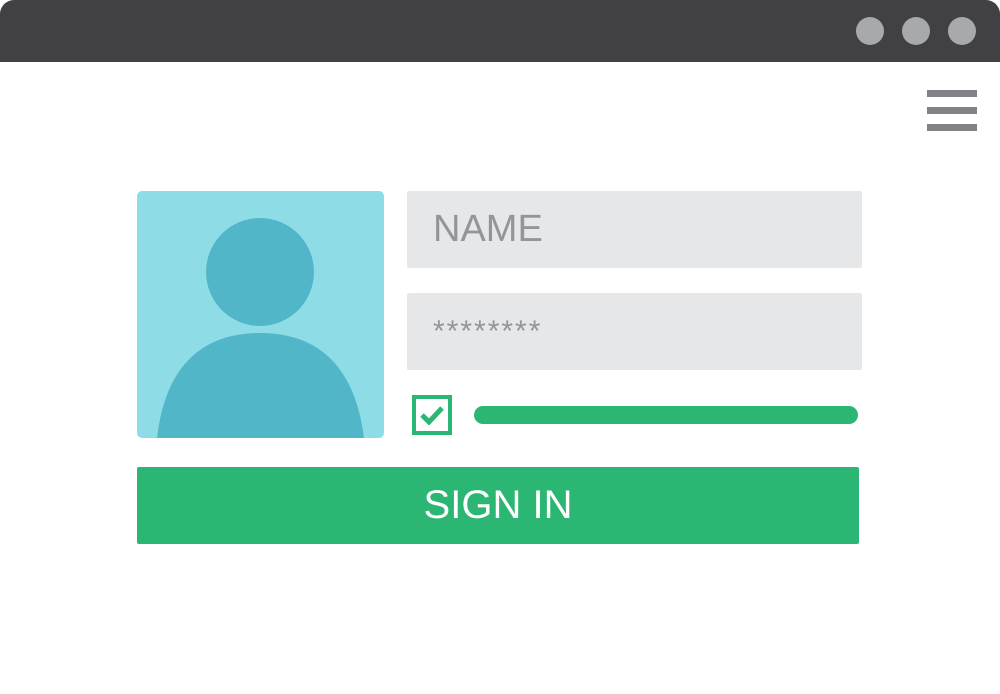 The image size is (1000, 694). What do you see at coordinates (952, 110) in the screenshot?
I see `menu-icon` at bounding box center [952, 110].